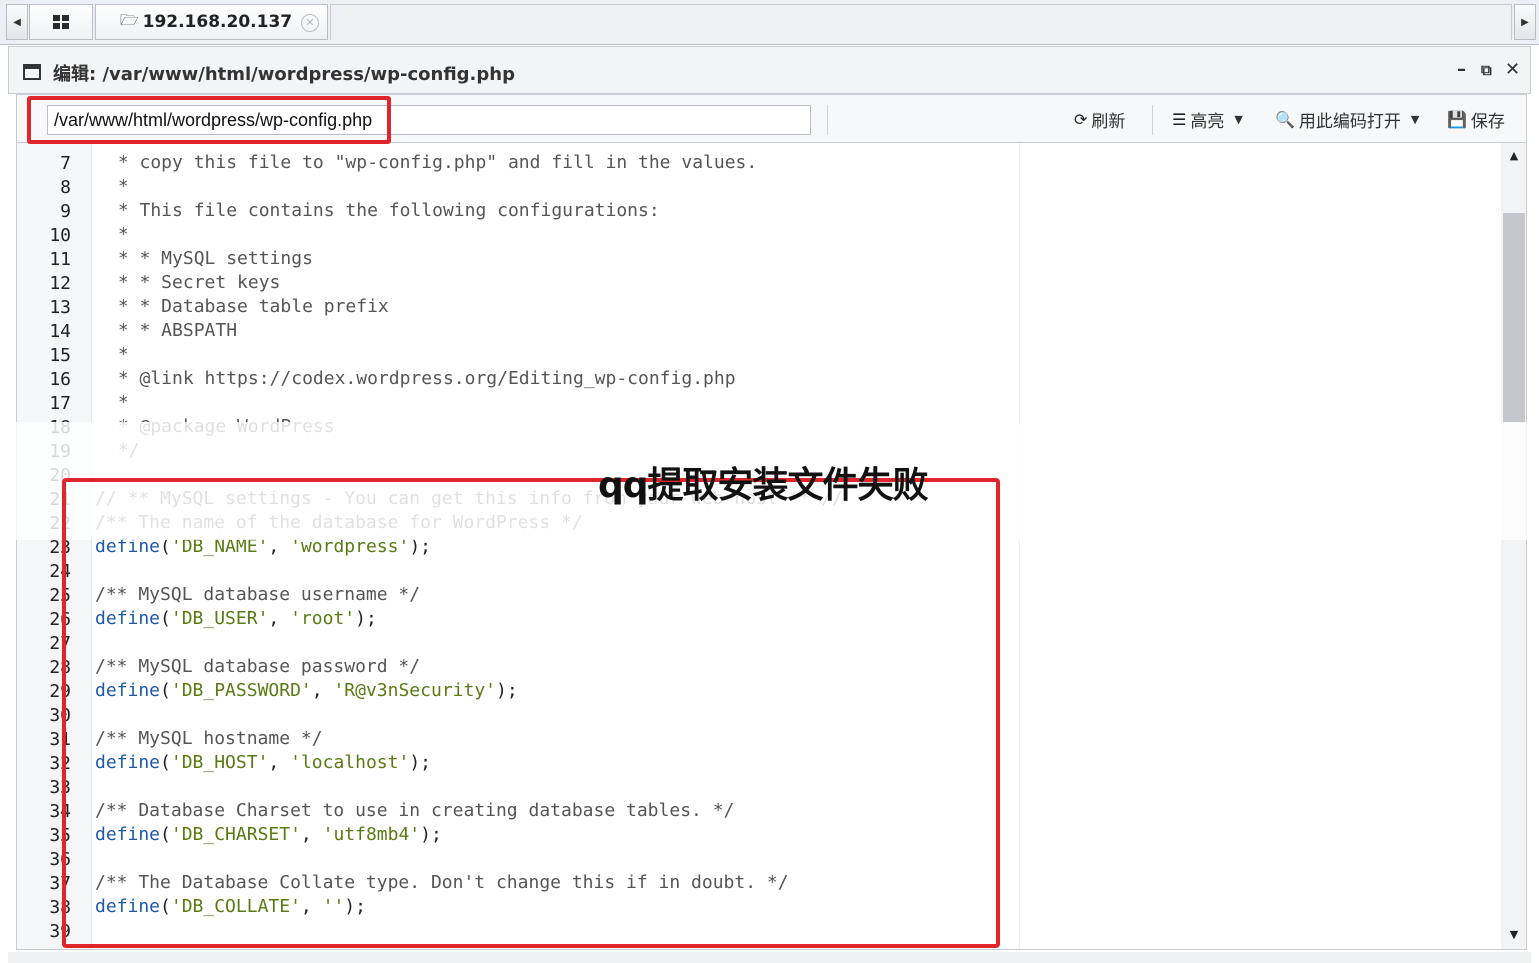  Describe the element at coordinates (60, 235) in the screenshot. I see `line-number: 10` at that location.